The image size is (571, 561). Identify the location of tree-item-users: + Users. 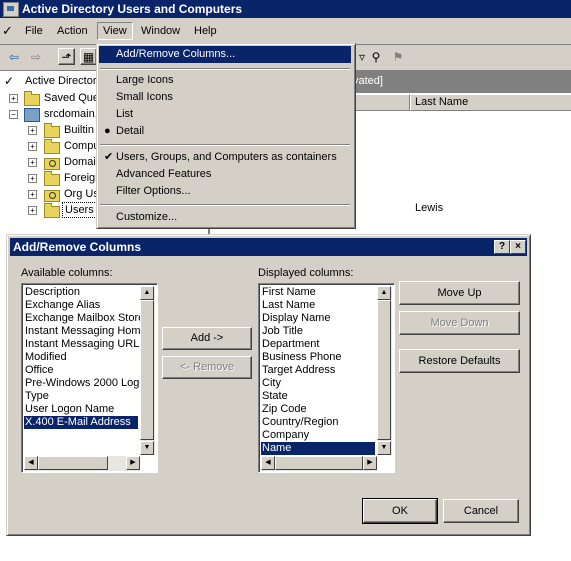
(50, 210).